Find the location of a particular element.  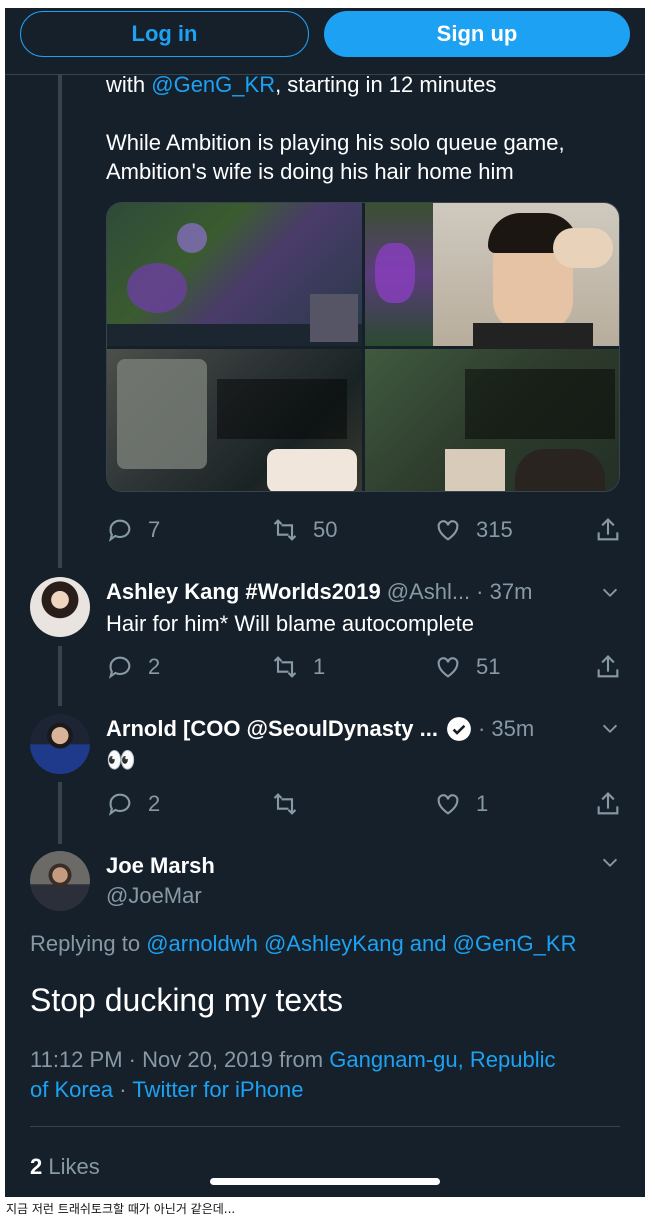

display-name: Ashley Kang #Worlds2019 is located at coordinates (243, 592).